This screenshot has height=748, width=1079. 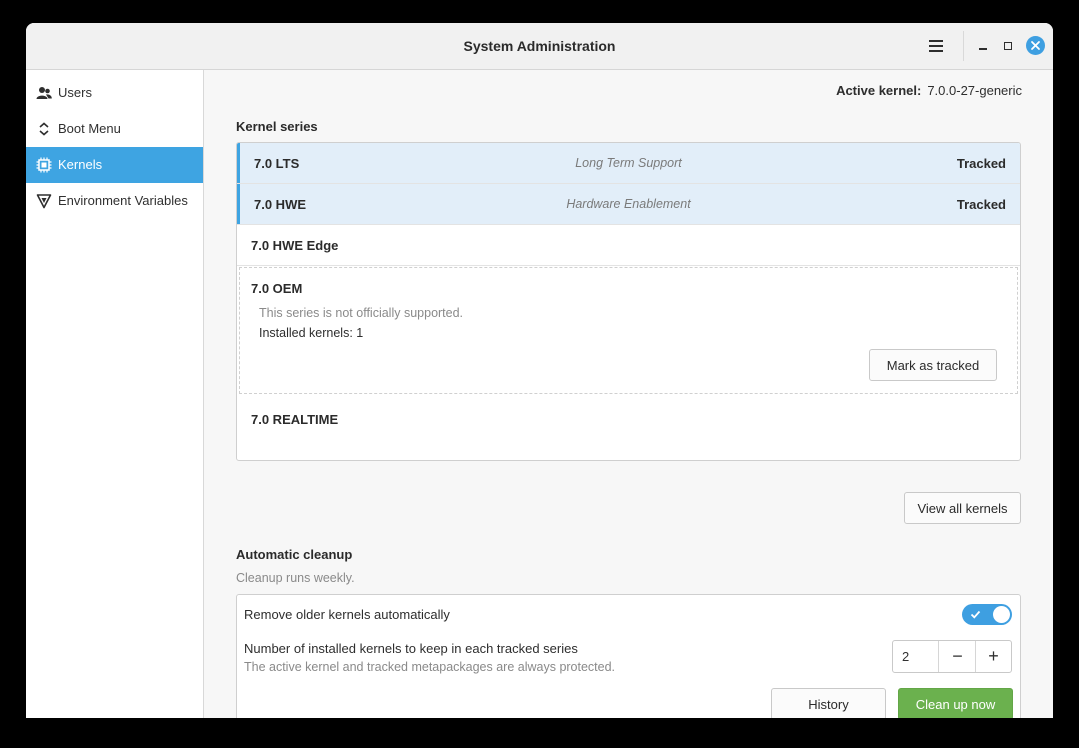 I want to click on users-icon, so click(x=44, y=93).